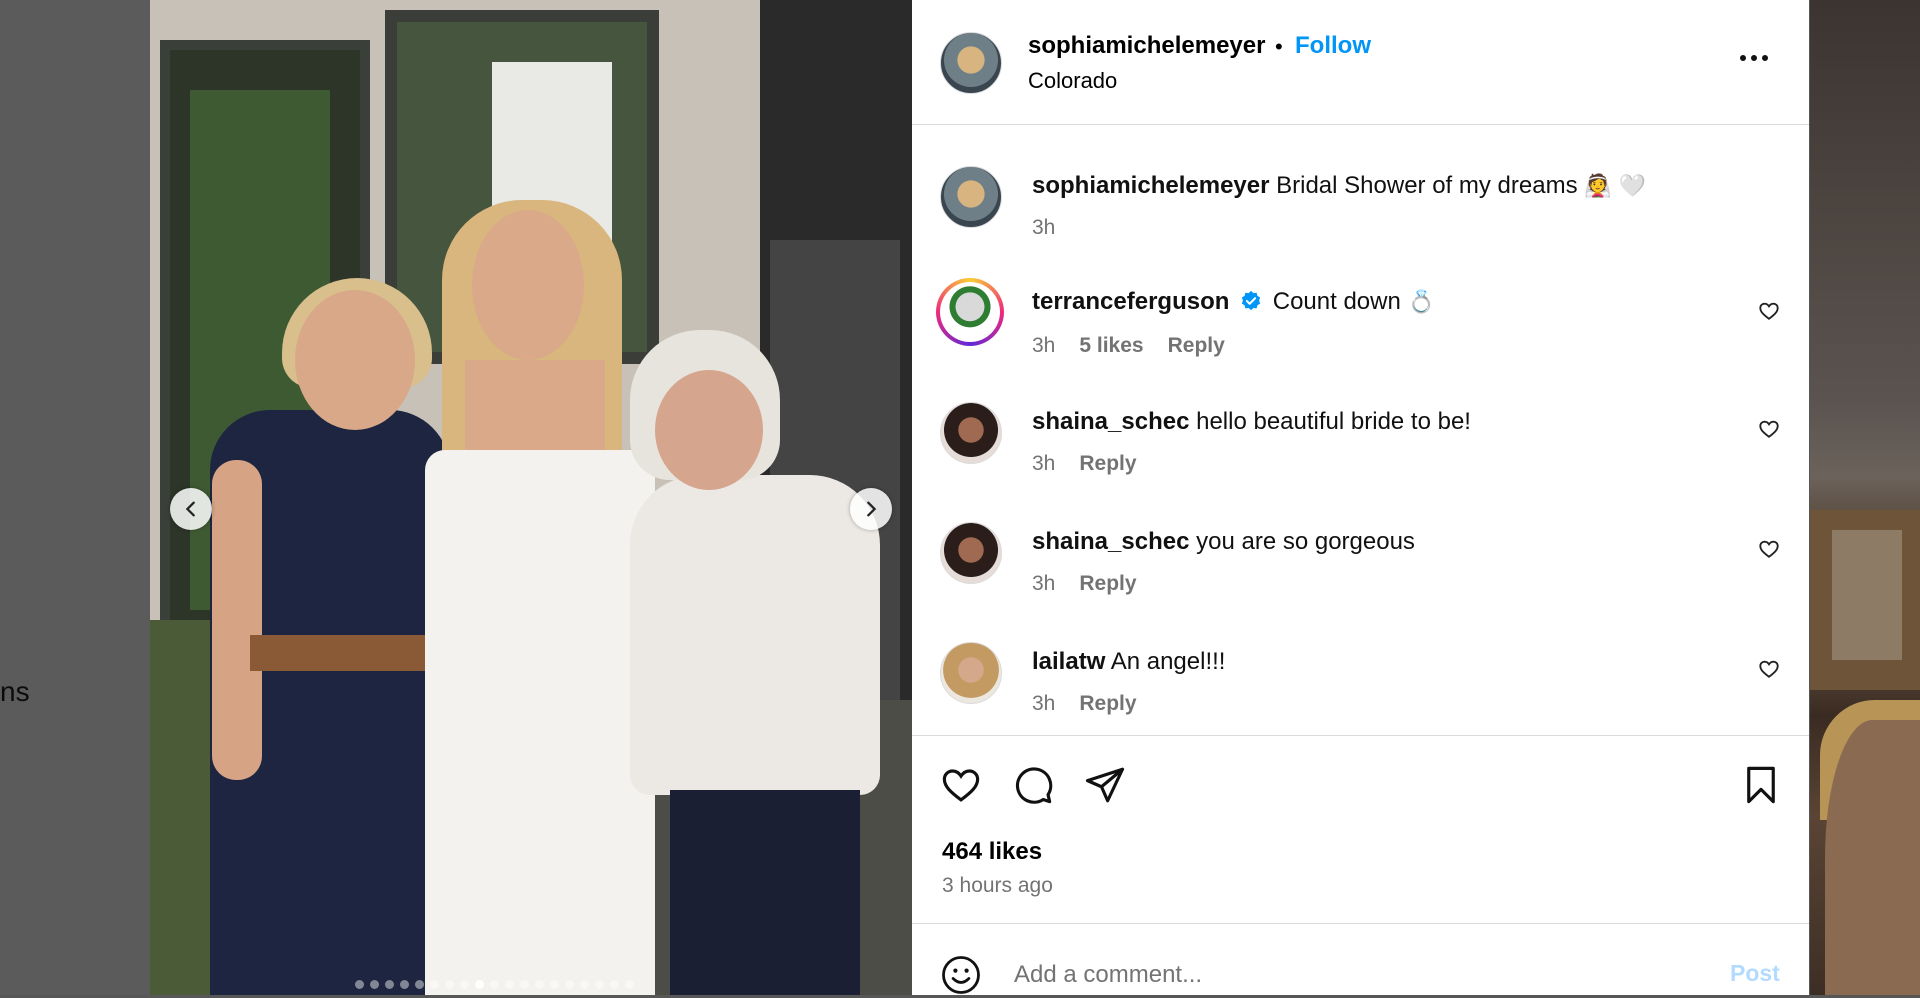 Image resolution: width=1920 pixels, height=998 pixels. What do you see at coordinates (1233, 302) in the screenshot?
I see `comment-text: terranceferguson Count down 💍` at bounding box center [1233, 302].